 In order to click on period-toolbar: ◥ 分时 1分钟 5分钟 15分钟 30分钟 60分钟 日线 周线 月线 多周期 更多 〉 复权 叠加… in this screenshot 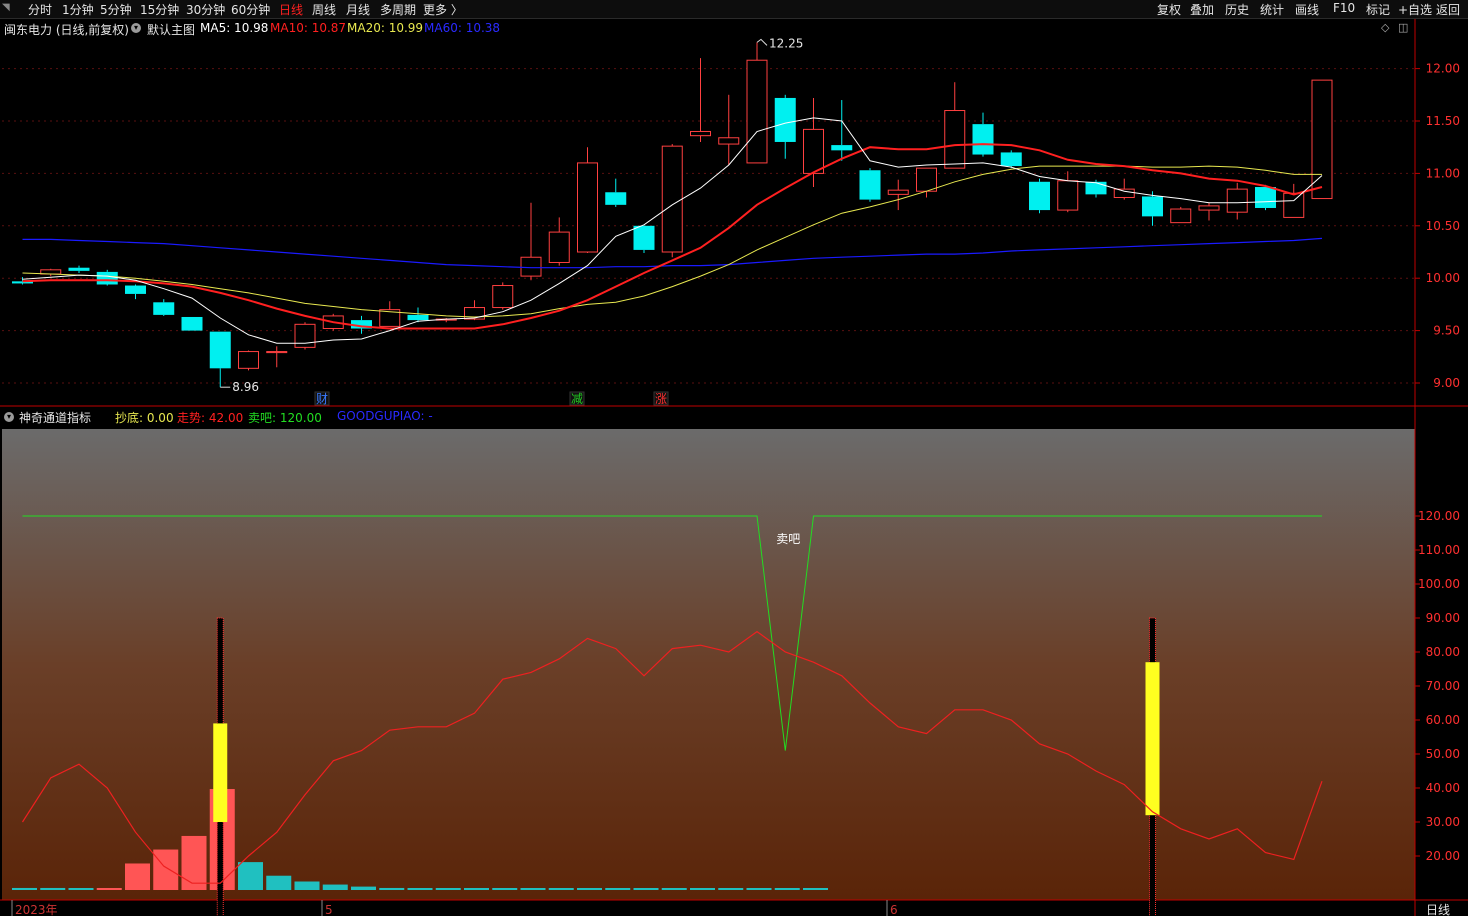, I will do `click(734, 9)`.